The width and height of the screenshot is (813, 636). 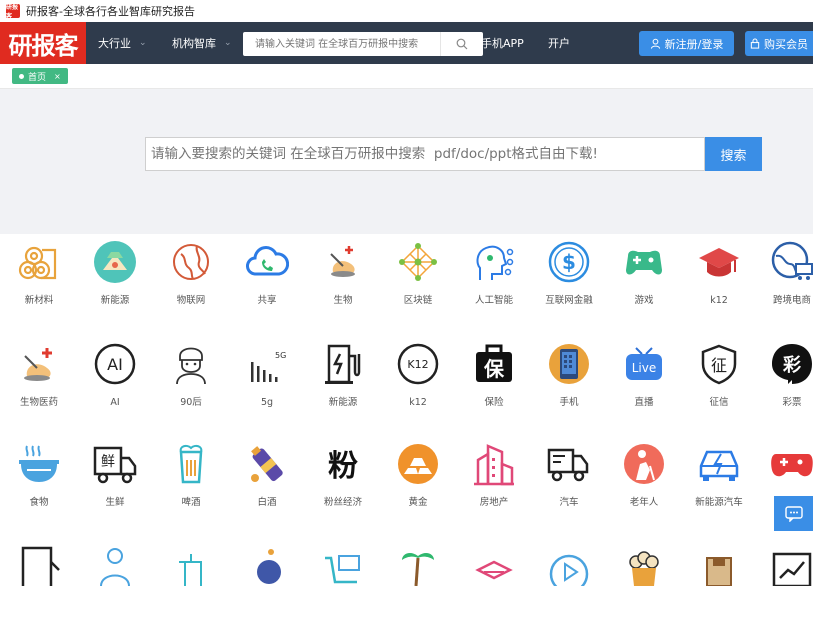 What do you see at coordinates (492, 284) in the screenshot?
I see `category-ai: 人工智能` at bounding box center [492, 284].